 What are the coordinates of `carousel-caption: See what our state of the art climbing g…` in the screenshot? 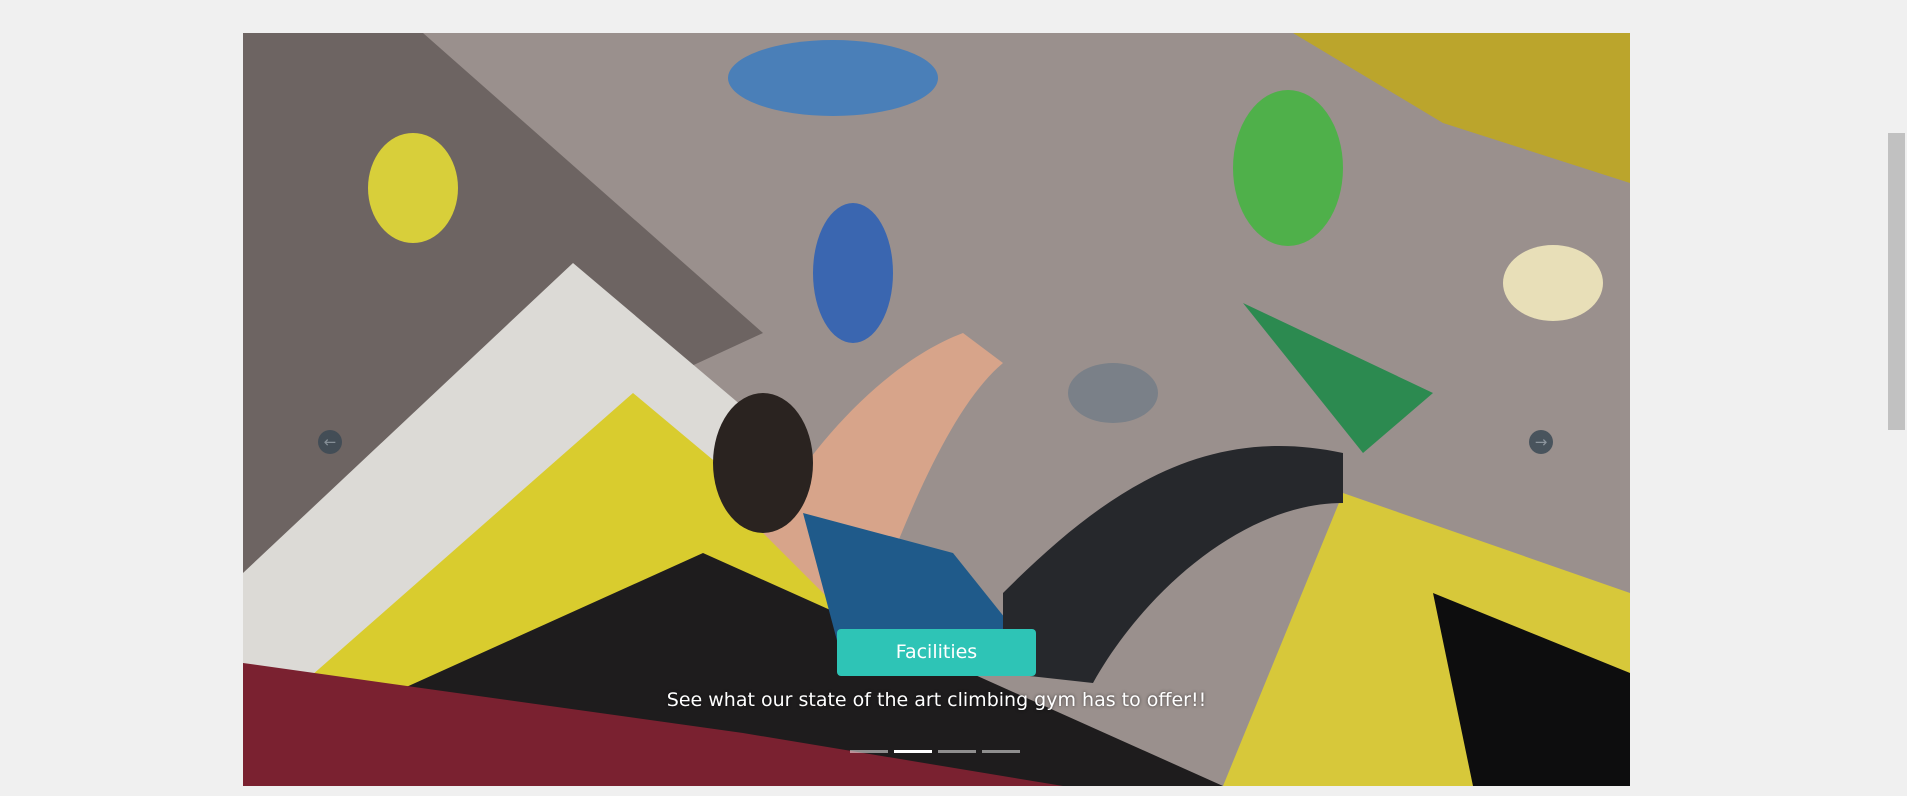 It's located at (936, 700).